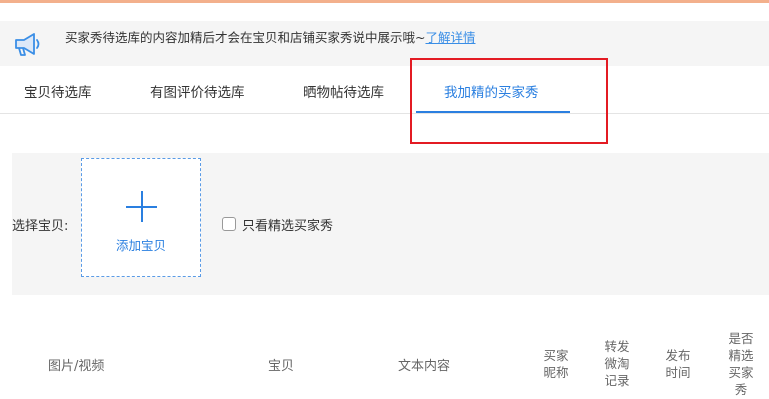  I want to click on notice-message: 买家秀待选库的内容加精后才会在宝贝和店铺买家秀说中展示哦~, so click(245, 37).